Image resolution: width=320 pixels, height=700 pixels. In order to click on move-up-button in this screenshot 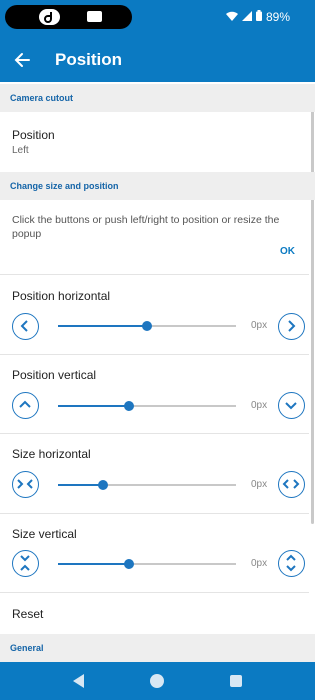, I will do `click(25, 405)`.